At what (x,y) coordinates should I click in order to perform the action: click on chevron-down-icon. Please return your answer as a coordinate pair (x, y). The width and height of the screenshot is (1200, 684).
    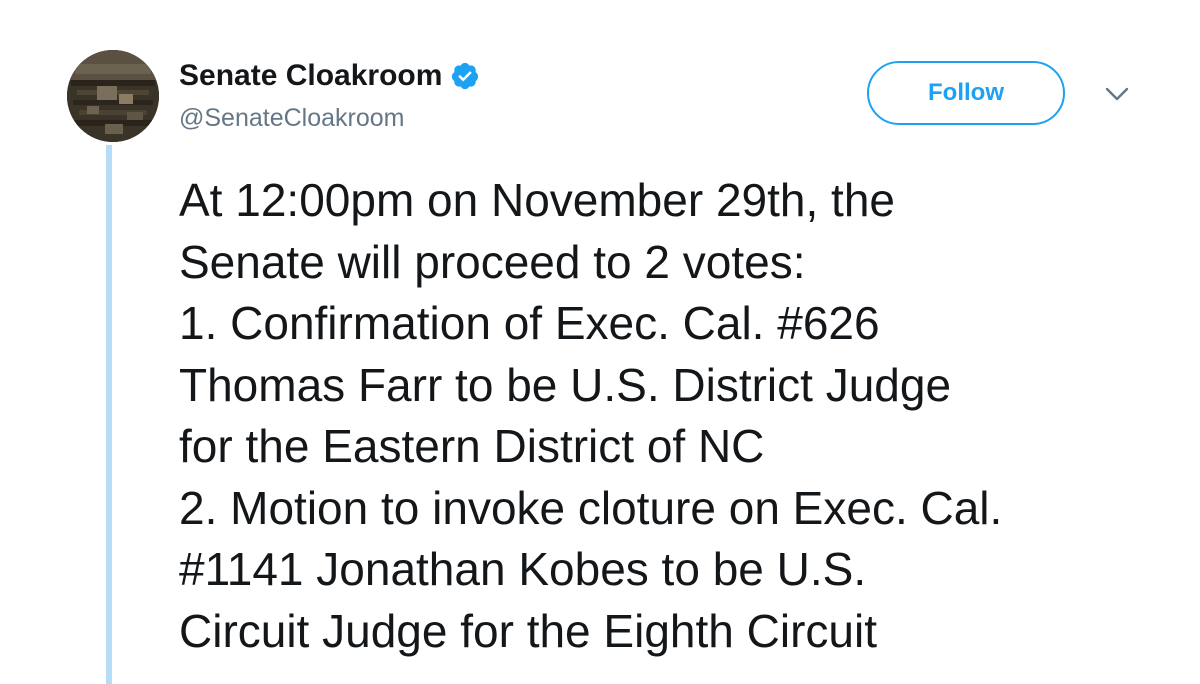
    Looking at the image, I should click on (1117, 94).